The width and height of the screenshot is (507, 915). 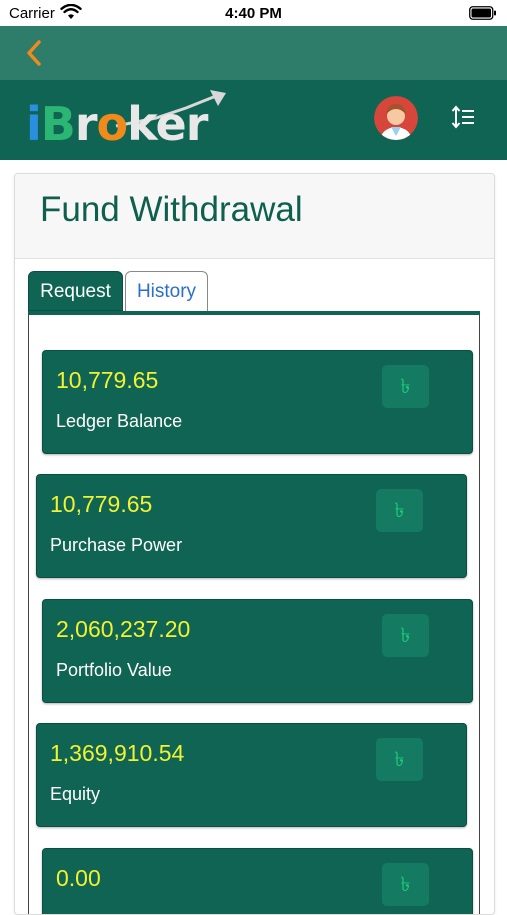 I want to click on balance-label: Purchase Power, so click(x=116, y=545).